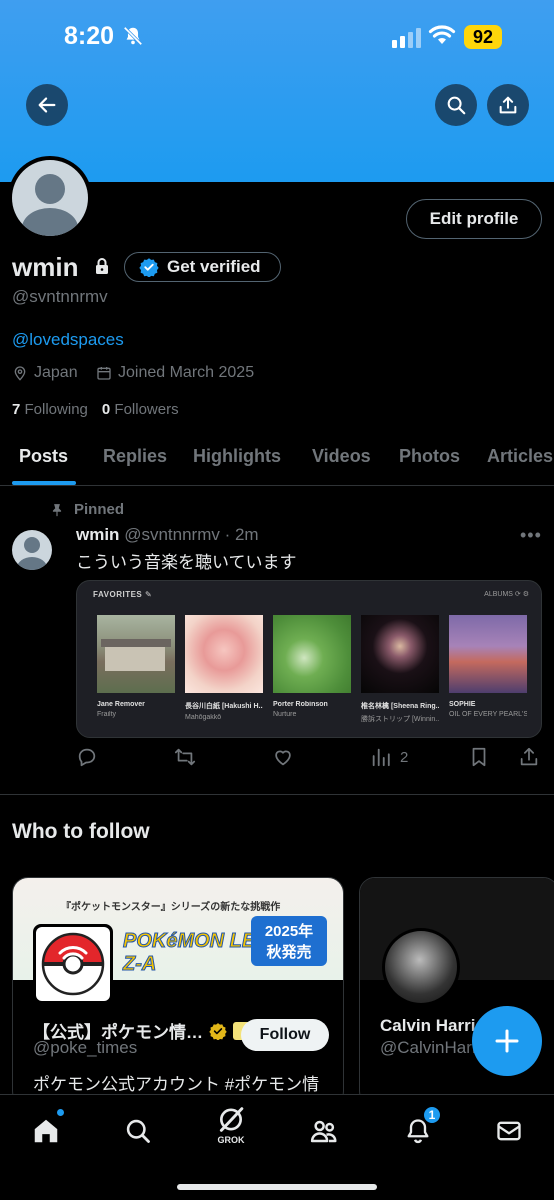 This screenshot has width=554, height=1200. I want to click on nav-home, so click(46, 1130).